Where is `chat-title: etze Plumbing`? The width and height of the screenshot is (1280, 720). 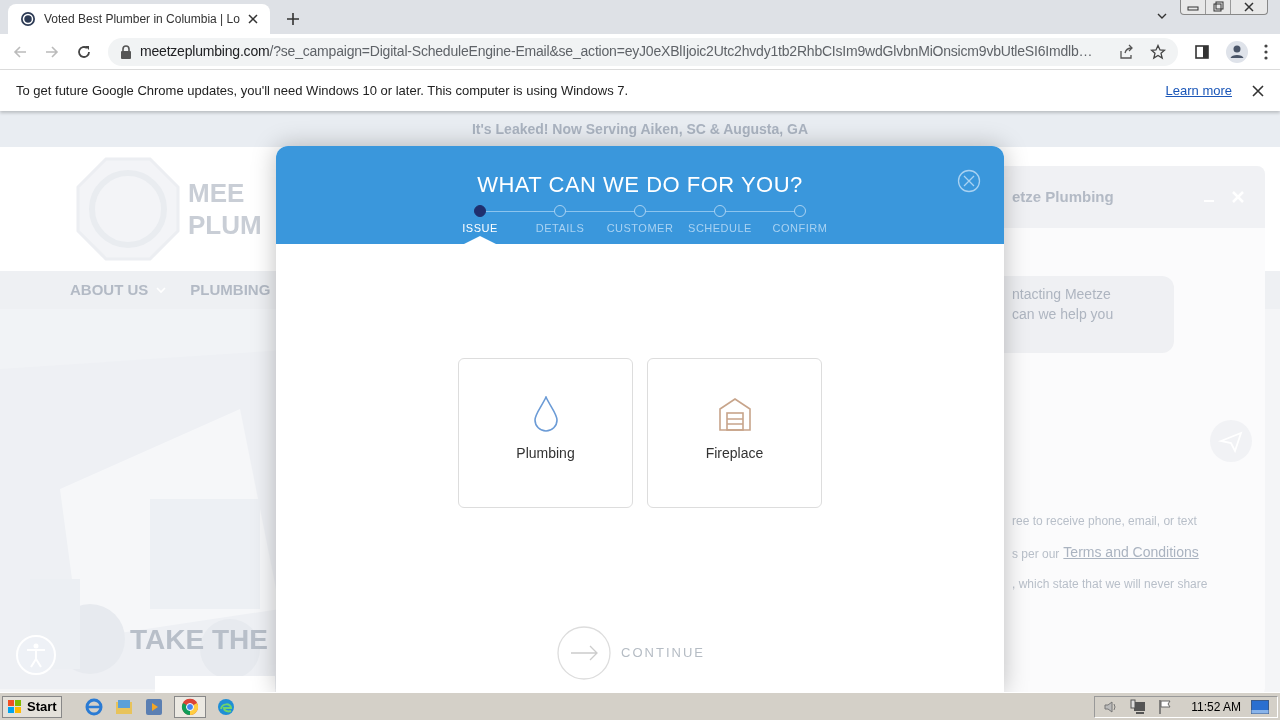 chat-title: etze Plumbing is located at coordinates (1063, 196).